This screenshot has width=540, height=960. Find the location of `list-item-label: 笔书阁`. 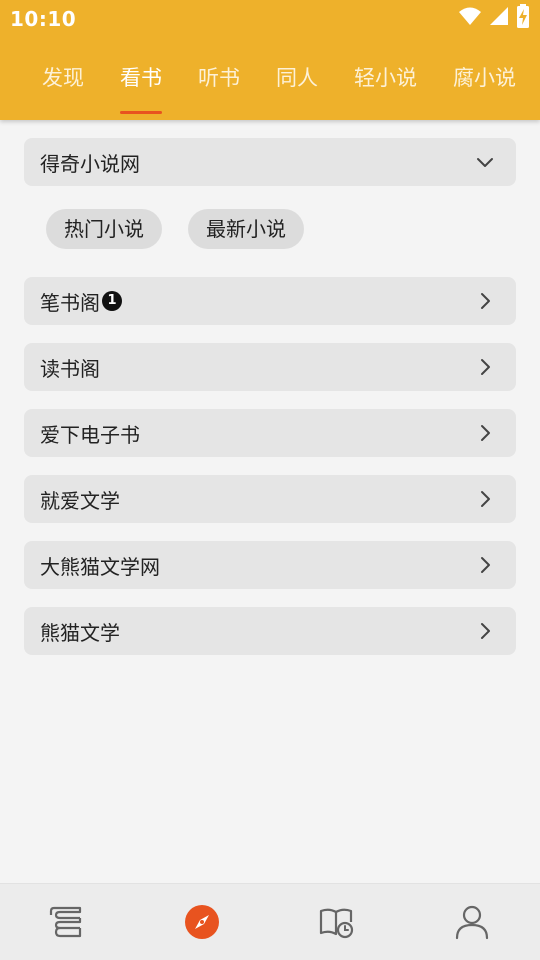

list-item-label: 笔书阁 is located at coordinates (70, 302).